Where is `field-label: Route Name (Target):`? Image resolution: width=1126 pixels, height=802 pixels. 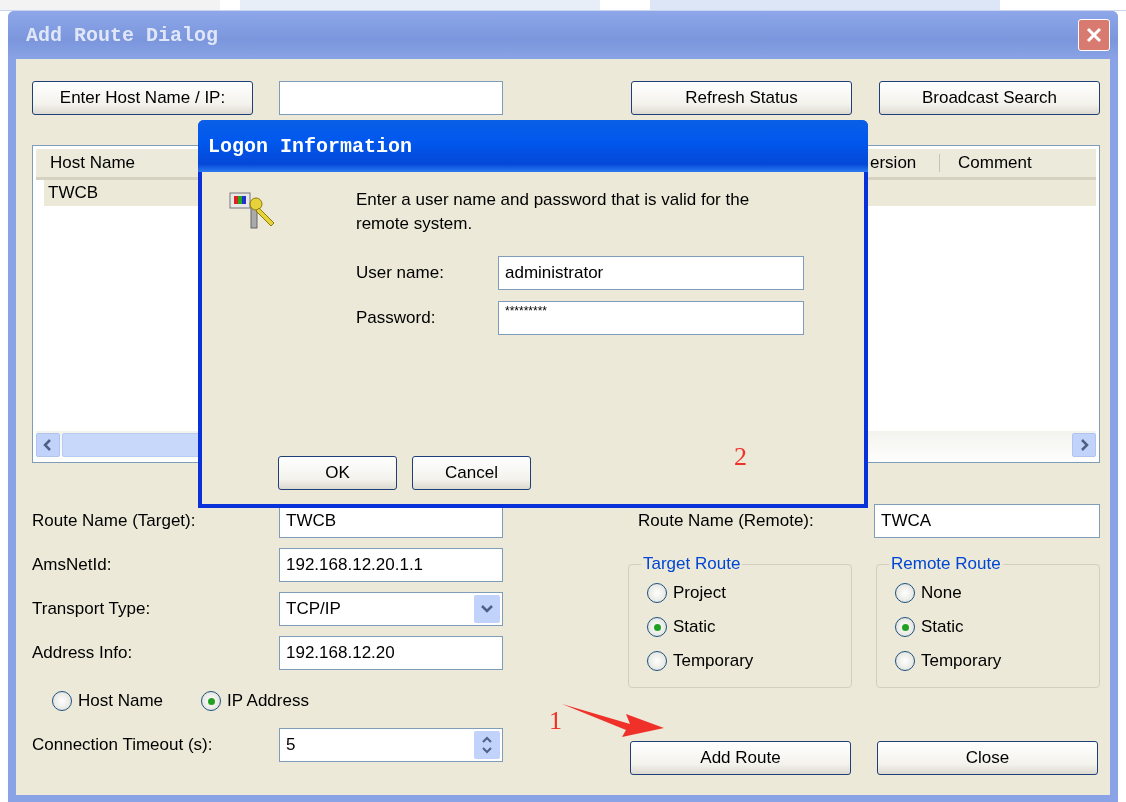
field-label: Route Name (Target): is located at coordinates (114, 521).